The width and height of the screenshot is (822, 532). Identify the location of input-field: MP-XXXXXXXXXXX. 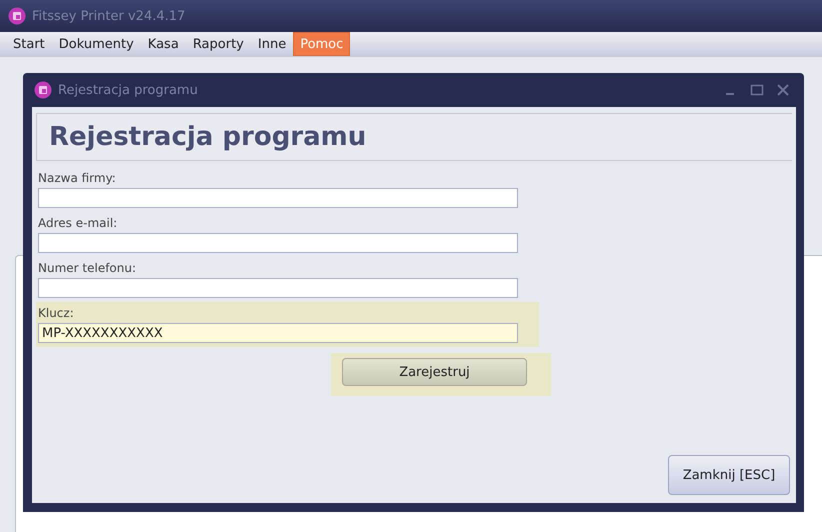
(278, 333).